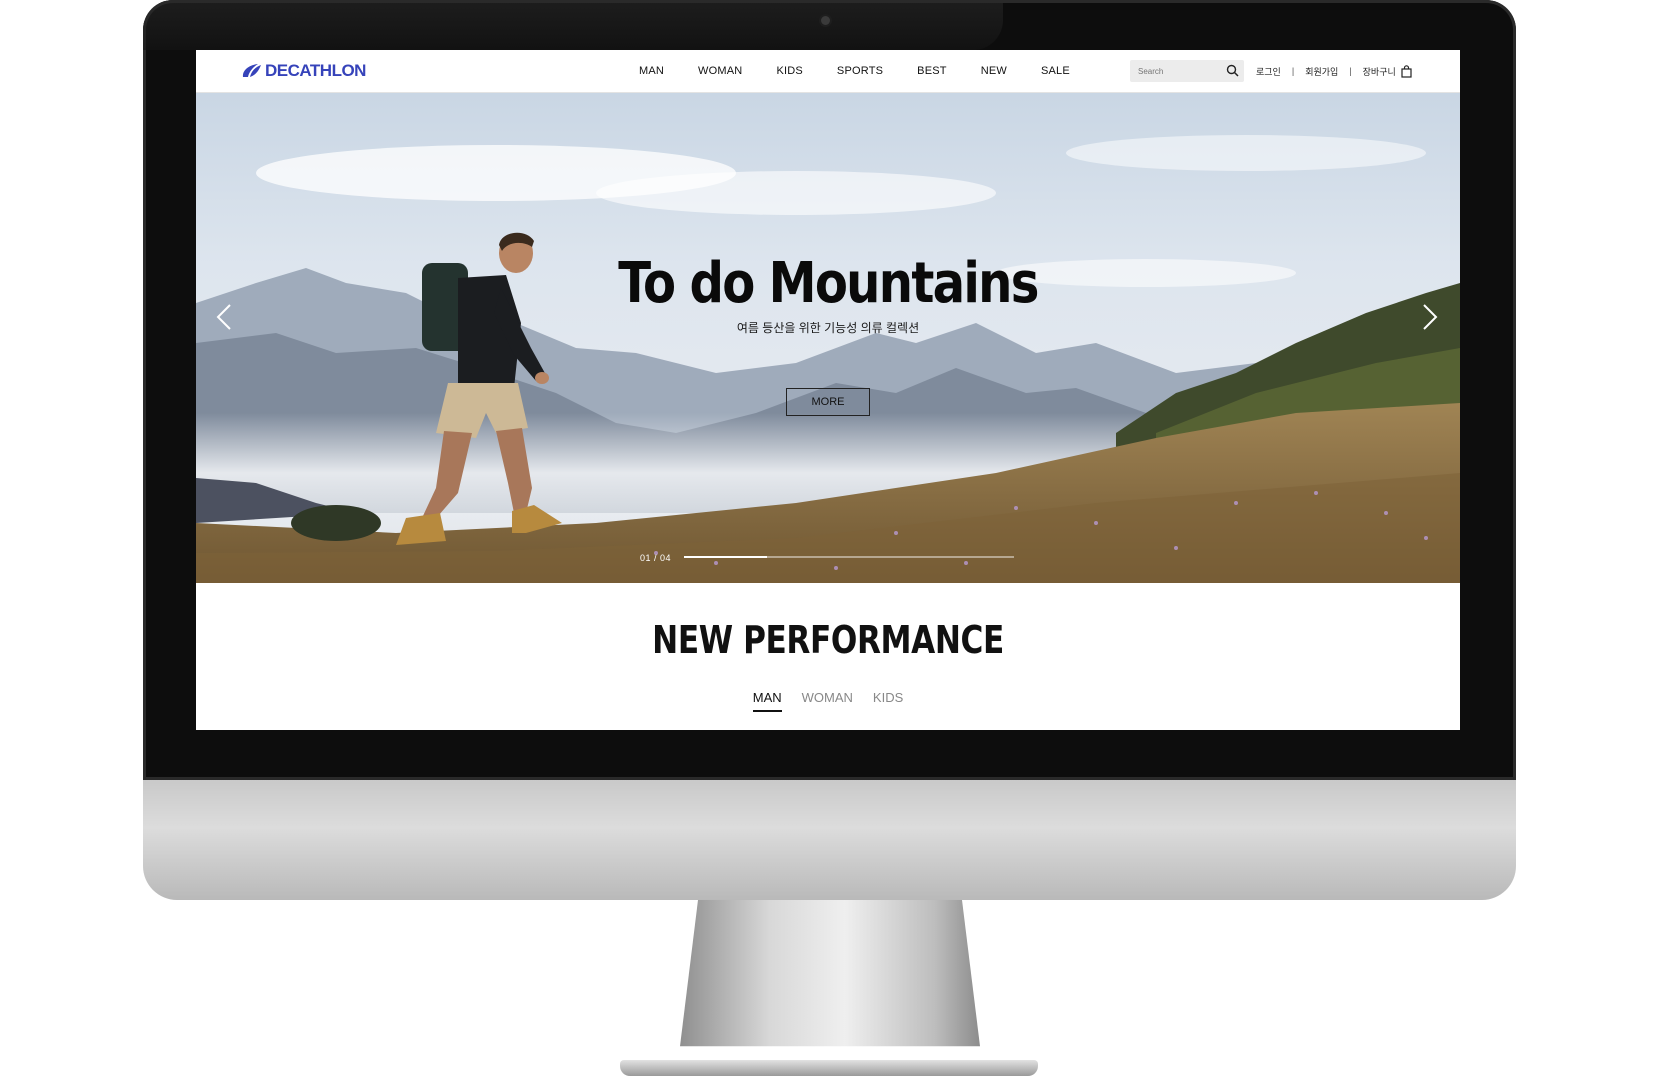  What do you see at coordinates (1232, 70) in the screenshot?
I see `search-icon` at bounding box center [1232, 70].